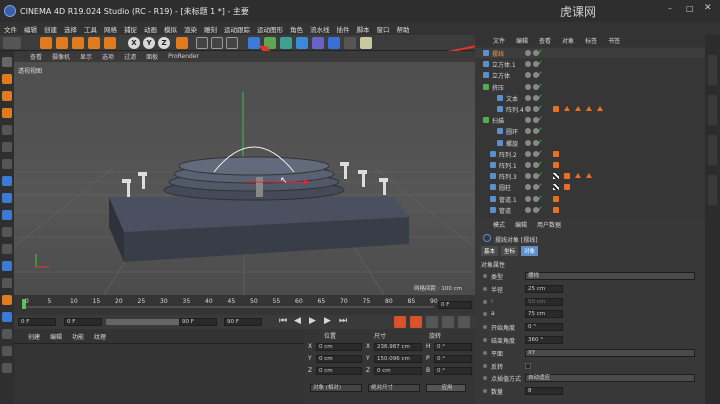  Describe the element at coordinates (100, 336) in the screenshot. I see `material-tab-3: 纹理` at that location.